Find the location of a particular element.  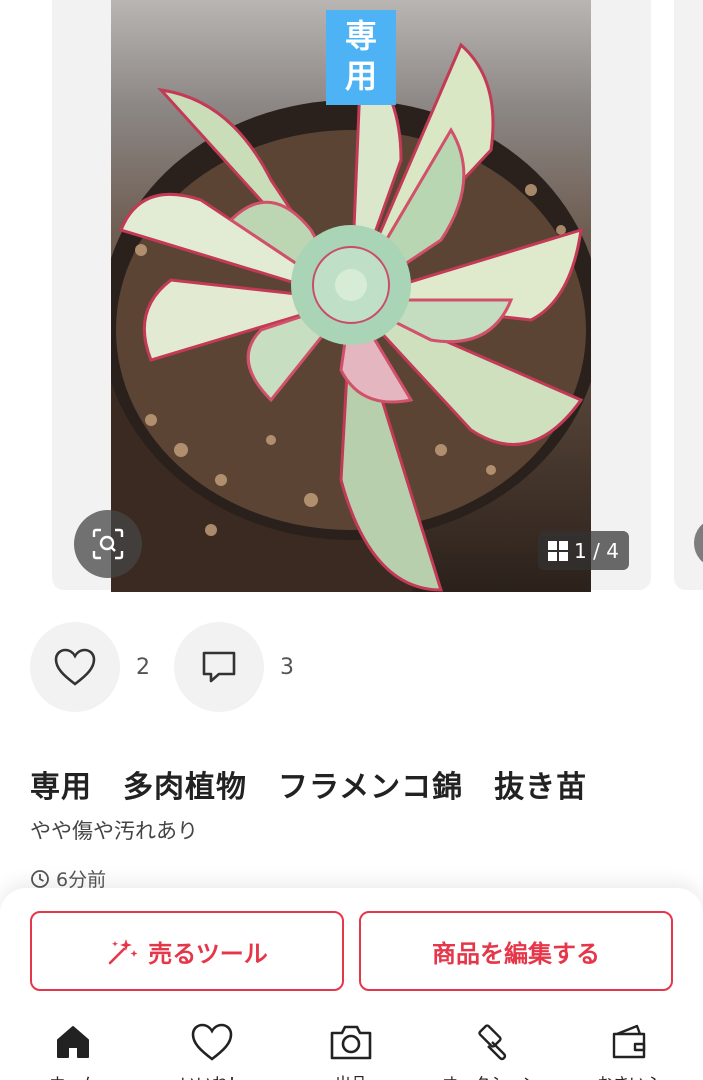

nav-item-sell: 出品 is located at coordinates (351, 1050).